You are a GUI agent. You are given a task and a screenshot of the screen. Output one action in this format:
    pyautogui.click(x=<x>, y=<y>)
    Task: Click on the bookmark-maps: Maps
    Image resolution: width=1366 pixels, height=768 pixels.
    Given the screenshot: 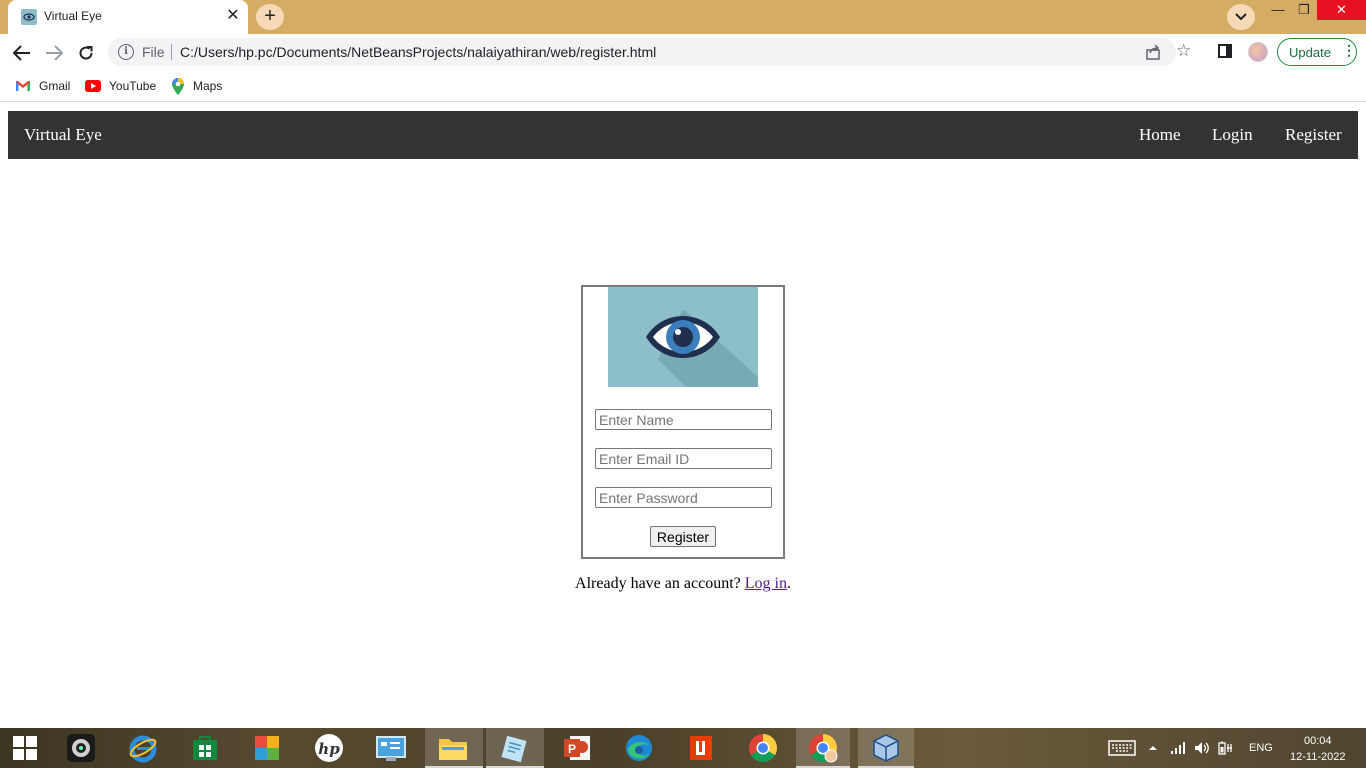 What is the action you would take?
    pyautogui.click(x=196, y=86)
    